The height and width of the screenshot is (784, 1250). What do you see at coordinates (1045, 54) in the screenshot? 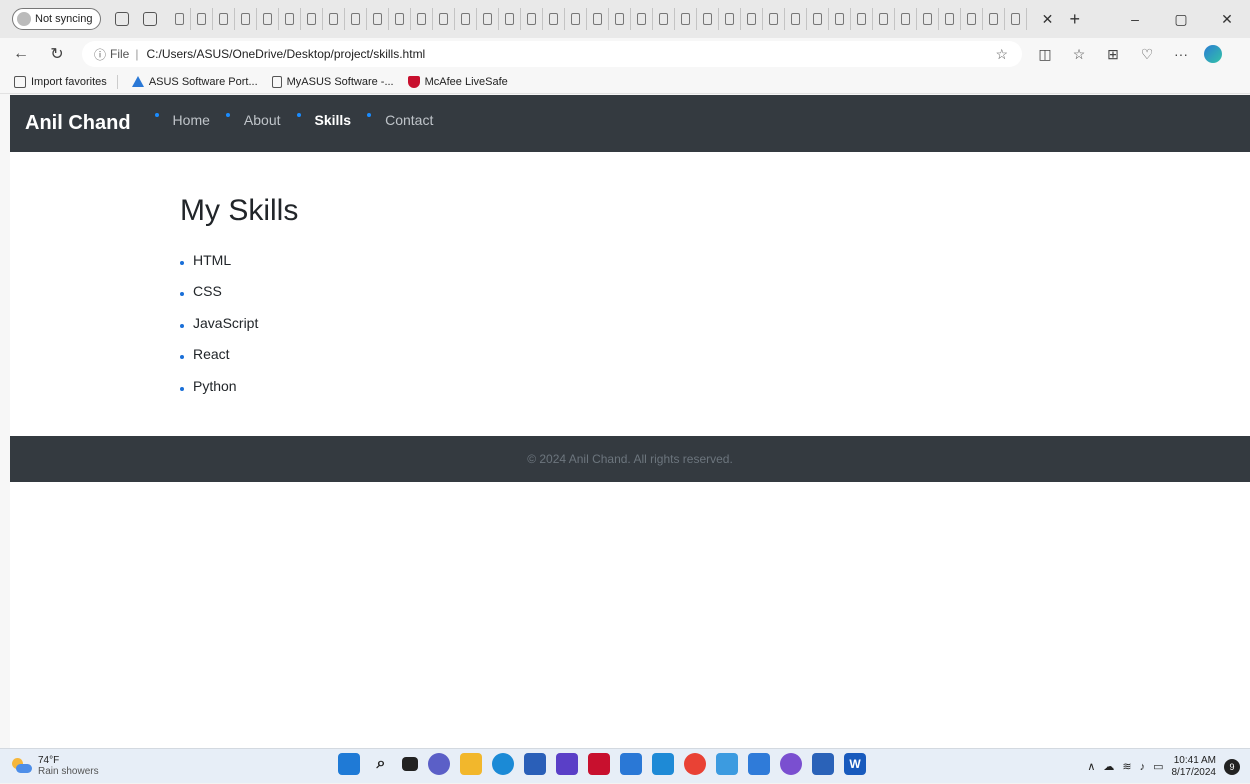
I see `split-screen-icon: ◫` at bounding box center [1045, 54].